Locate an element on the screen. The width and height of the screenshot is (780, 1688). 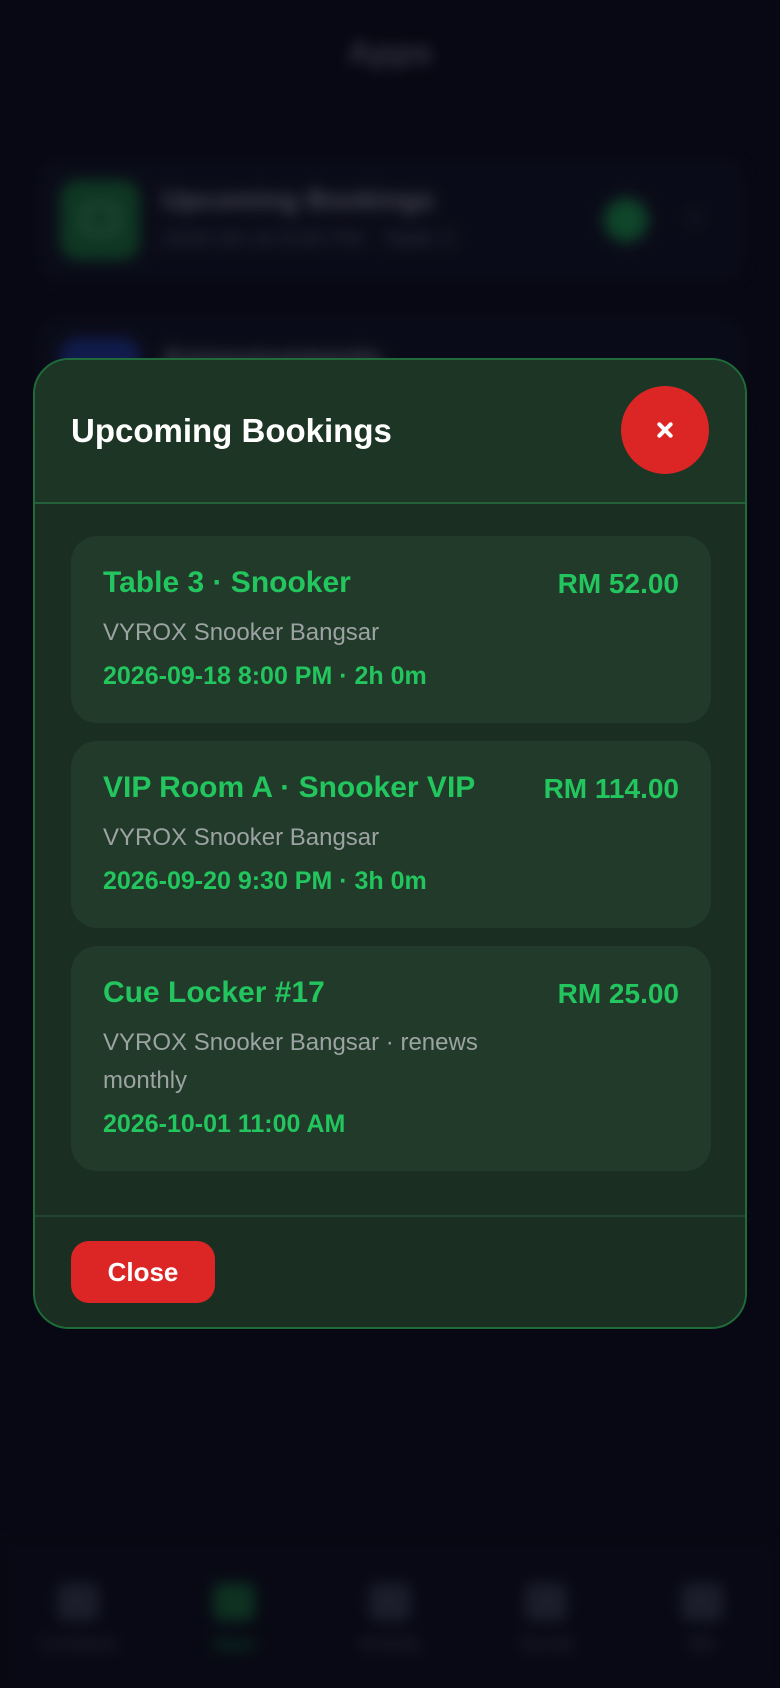
booking-price: RM 114.00 is located at coordinates (611, 788).